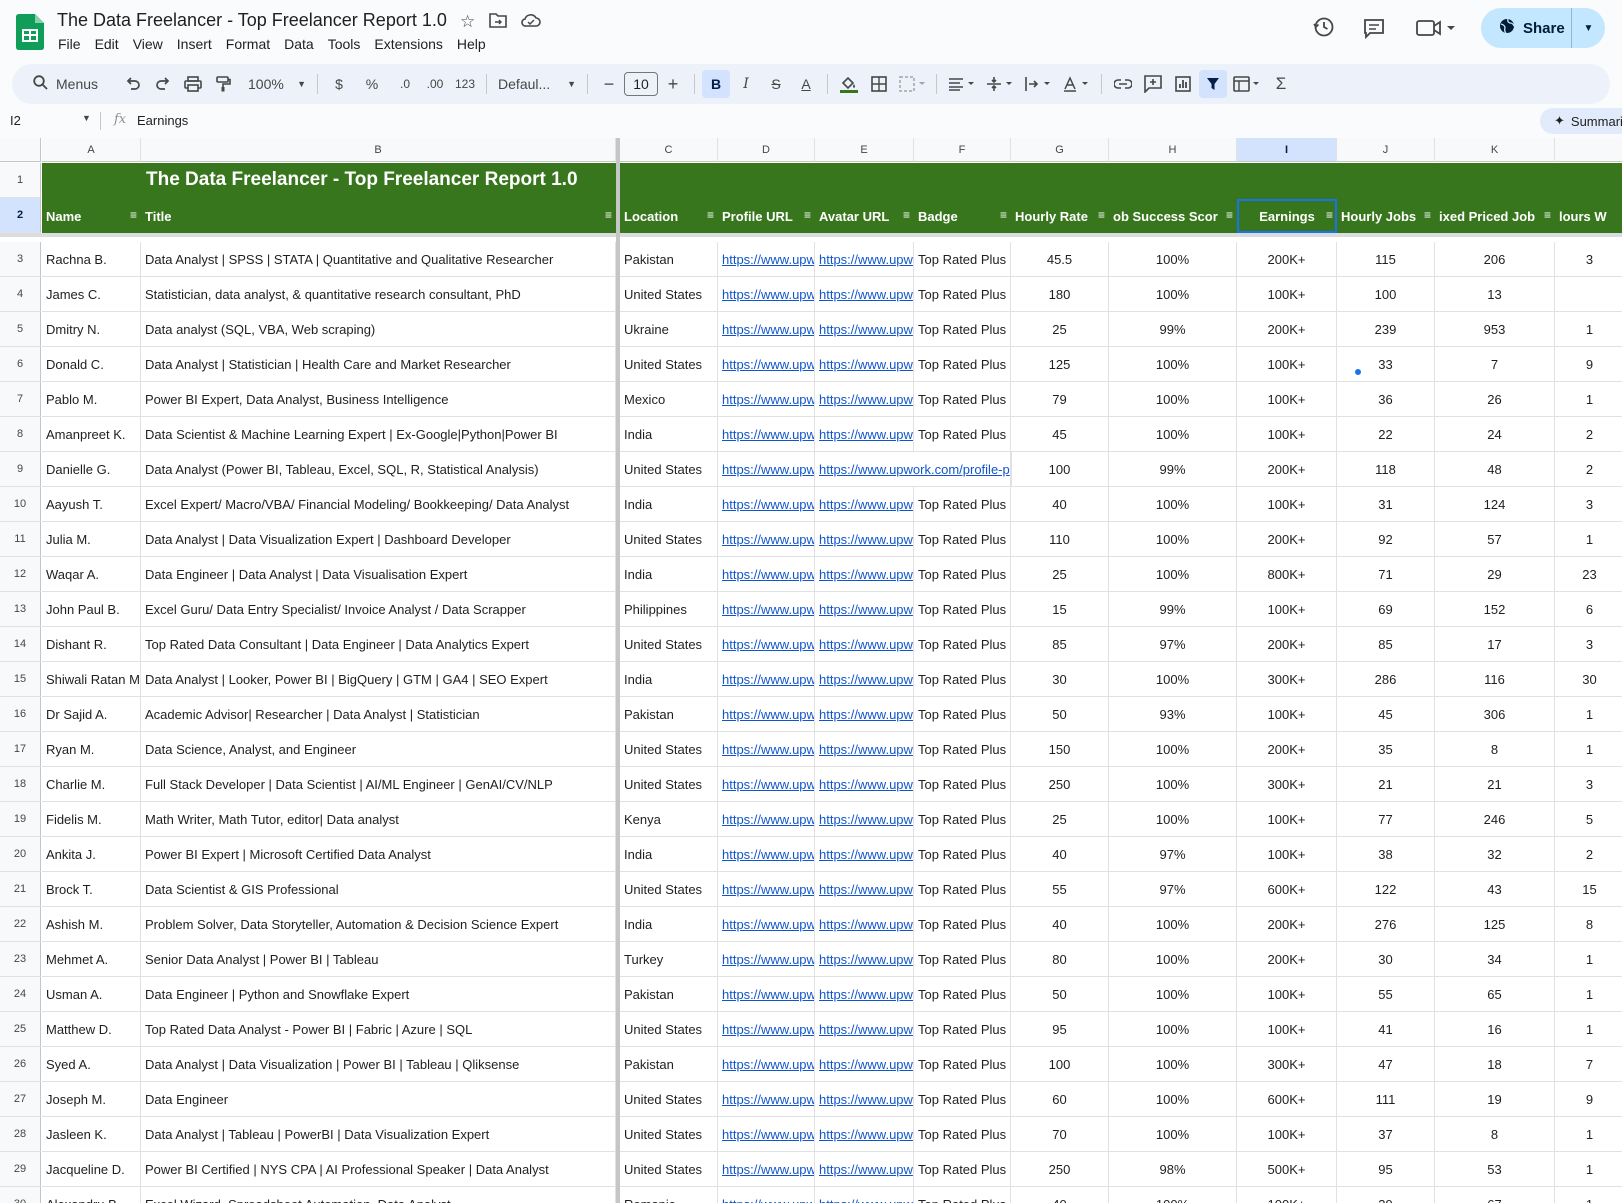 Image resolution: width=1622 pixels, height=1203 pixels. I want to click on table-cell: Data analyst (SQL, VBA, Web scraping), so click(378, 329).